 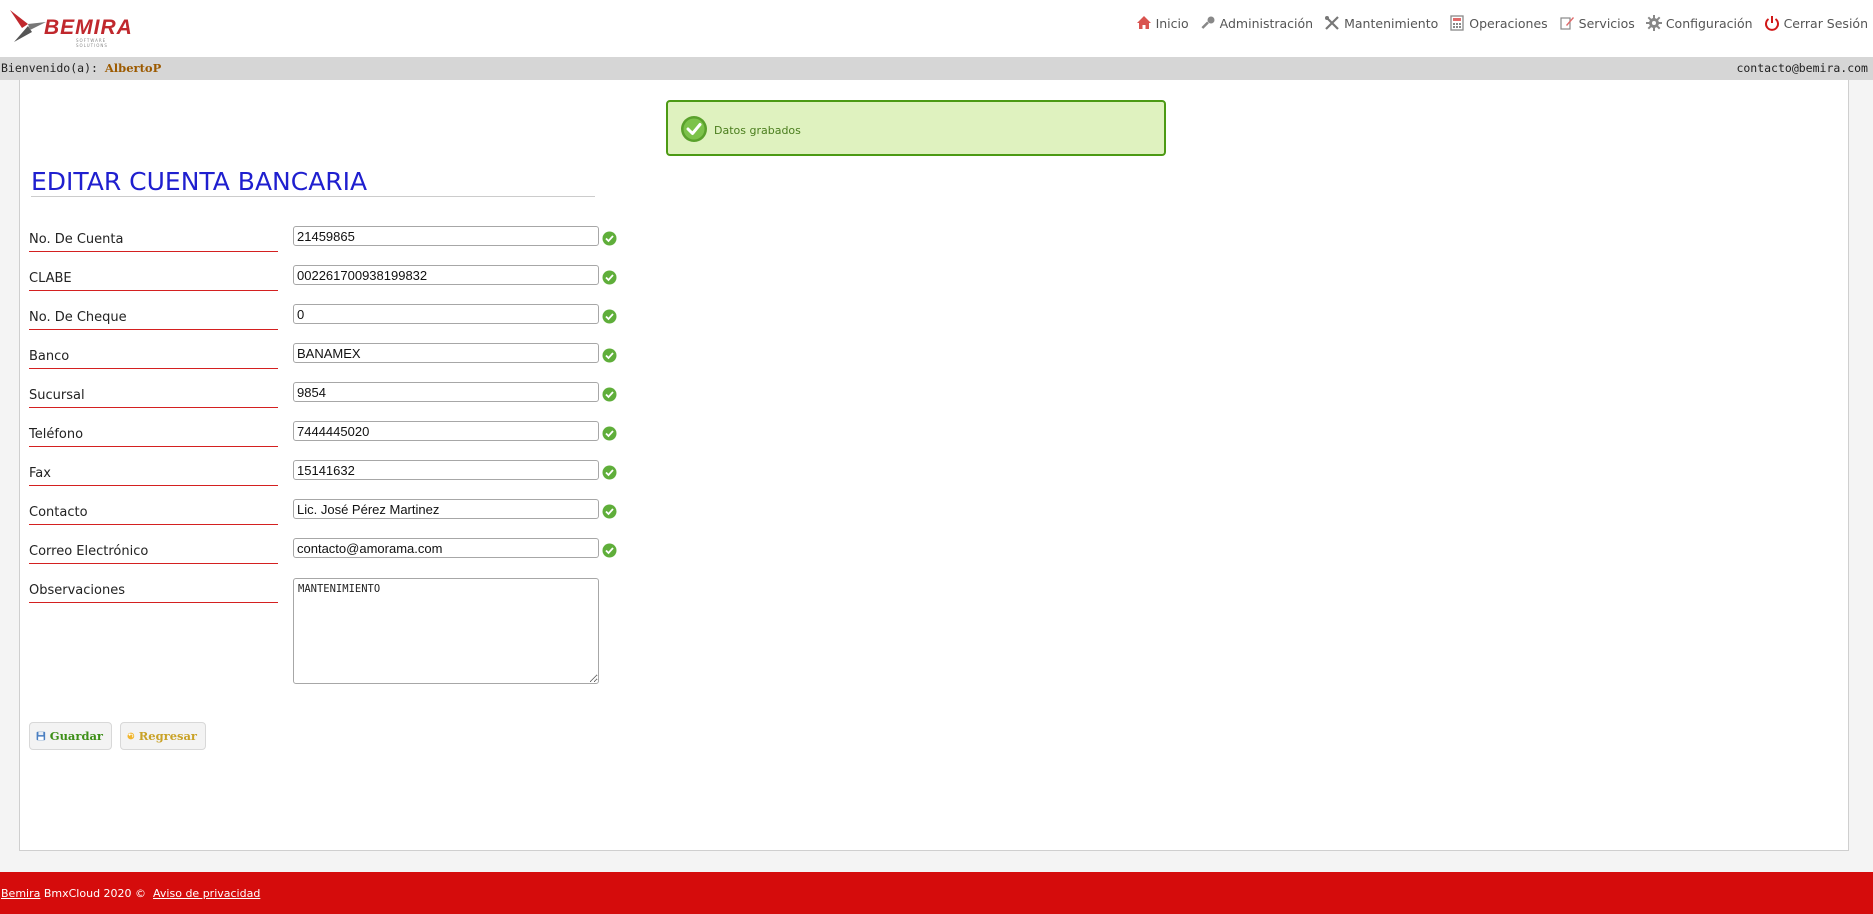 I want to click on bemira-logo: BEMIRA SOFTWARE SOLUTIONS, so click(x=71, y=28).